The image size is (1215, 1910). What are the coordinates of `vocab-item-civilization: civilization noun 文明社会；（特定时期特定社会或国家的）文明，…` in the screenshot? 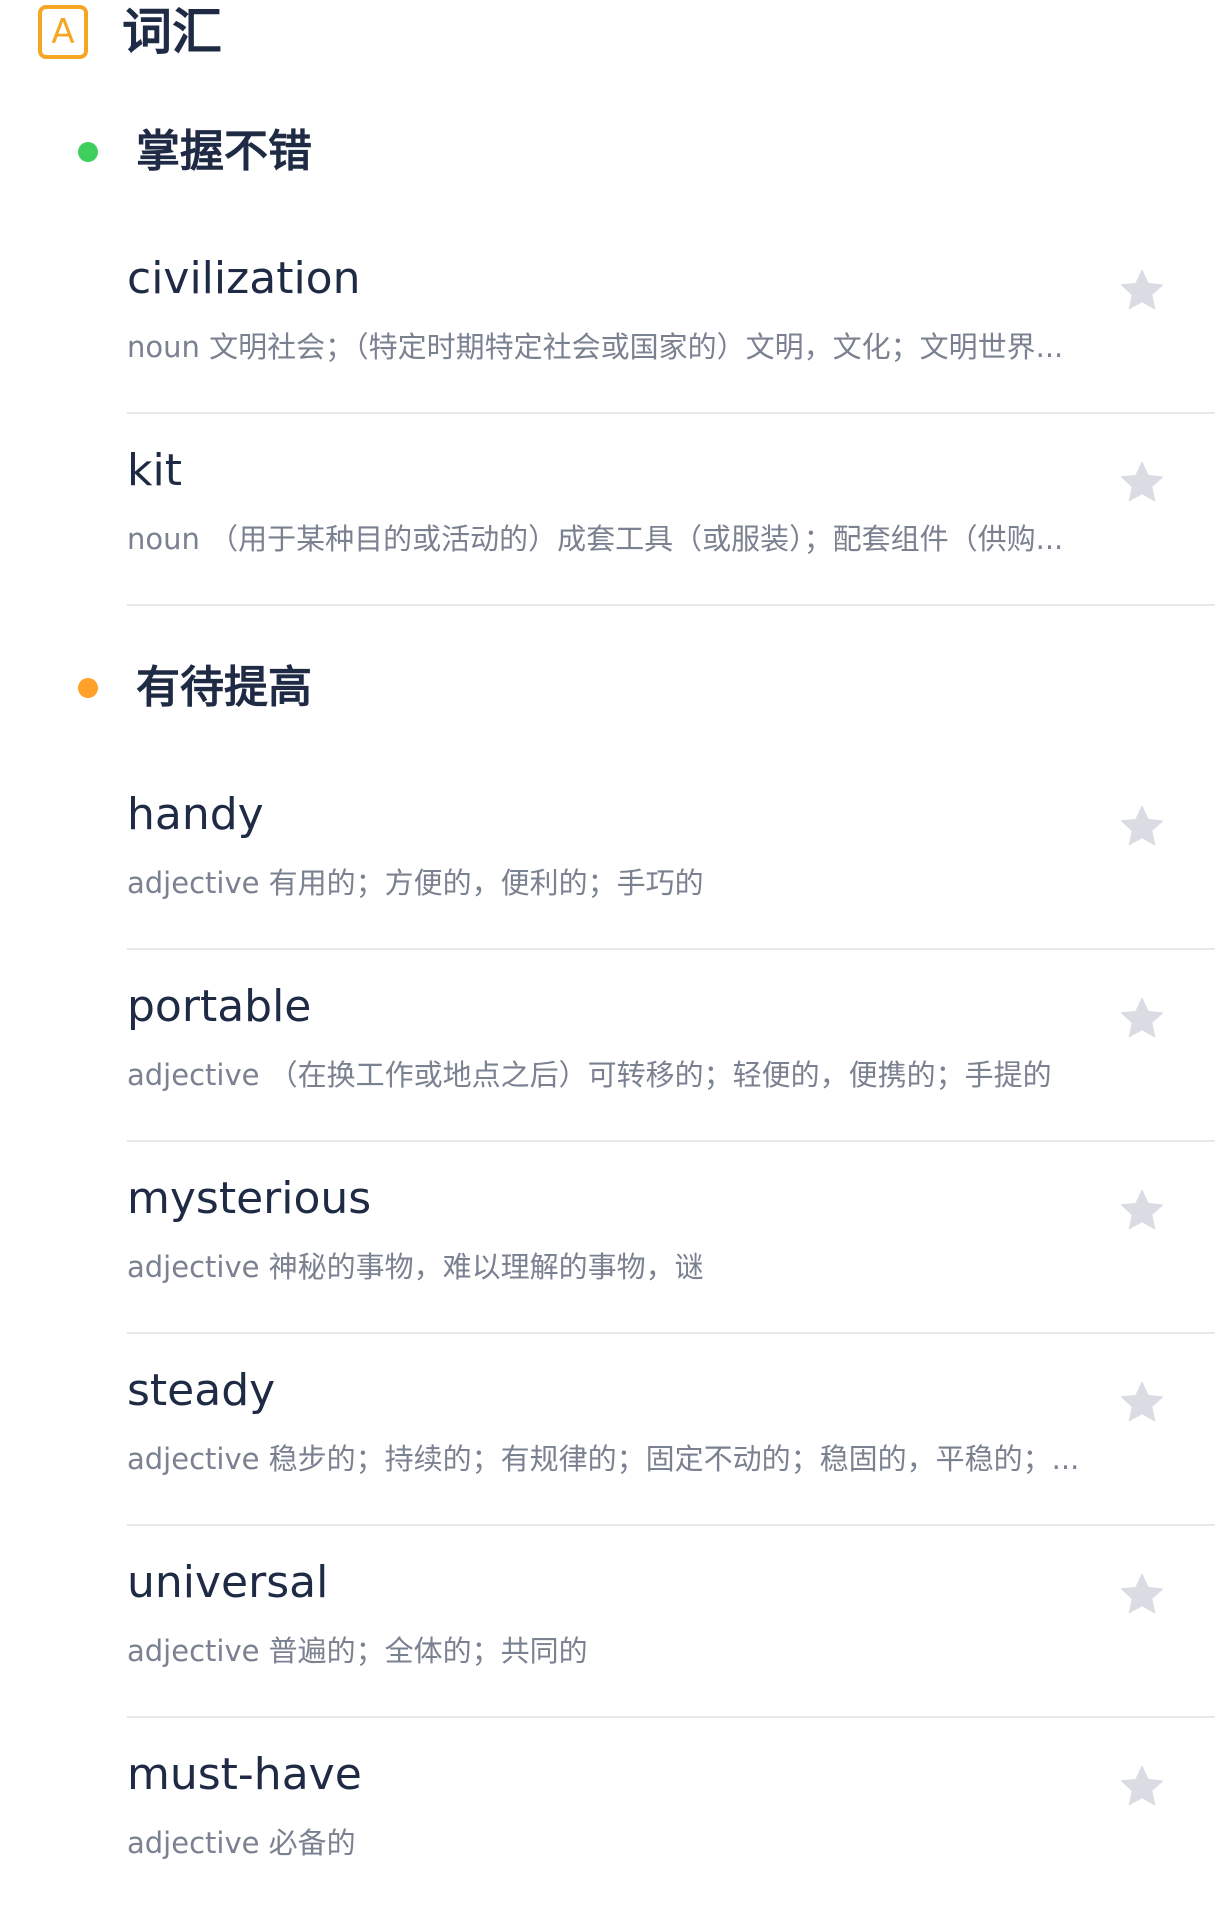 It's located at (671, 318).